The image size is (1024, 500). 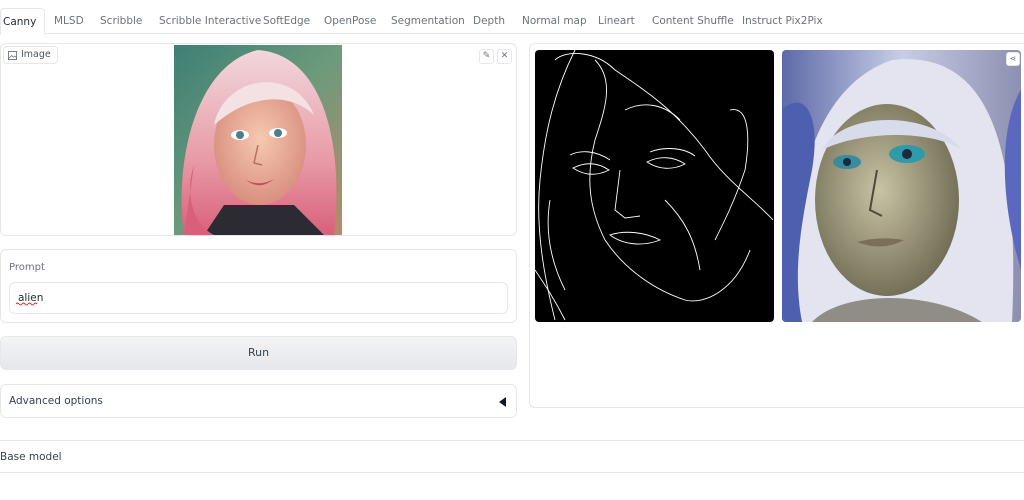 What do you see at coordinates (258, 298) in the screenshot?
I see `prompt-input` at bounding box center [258, 298].